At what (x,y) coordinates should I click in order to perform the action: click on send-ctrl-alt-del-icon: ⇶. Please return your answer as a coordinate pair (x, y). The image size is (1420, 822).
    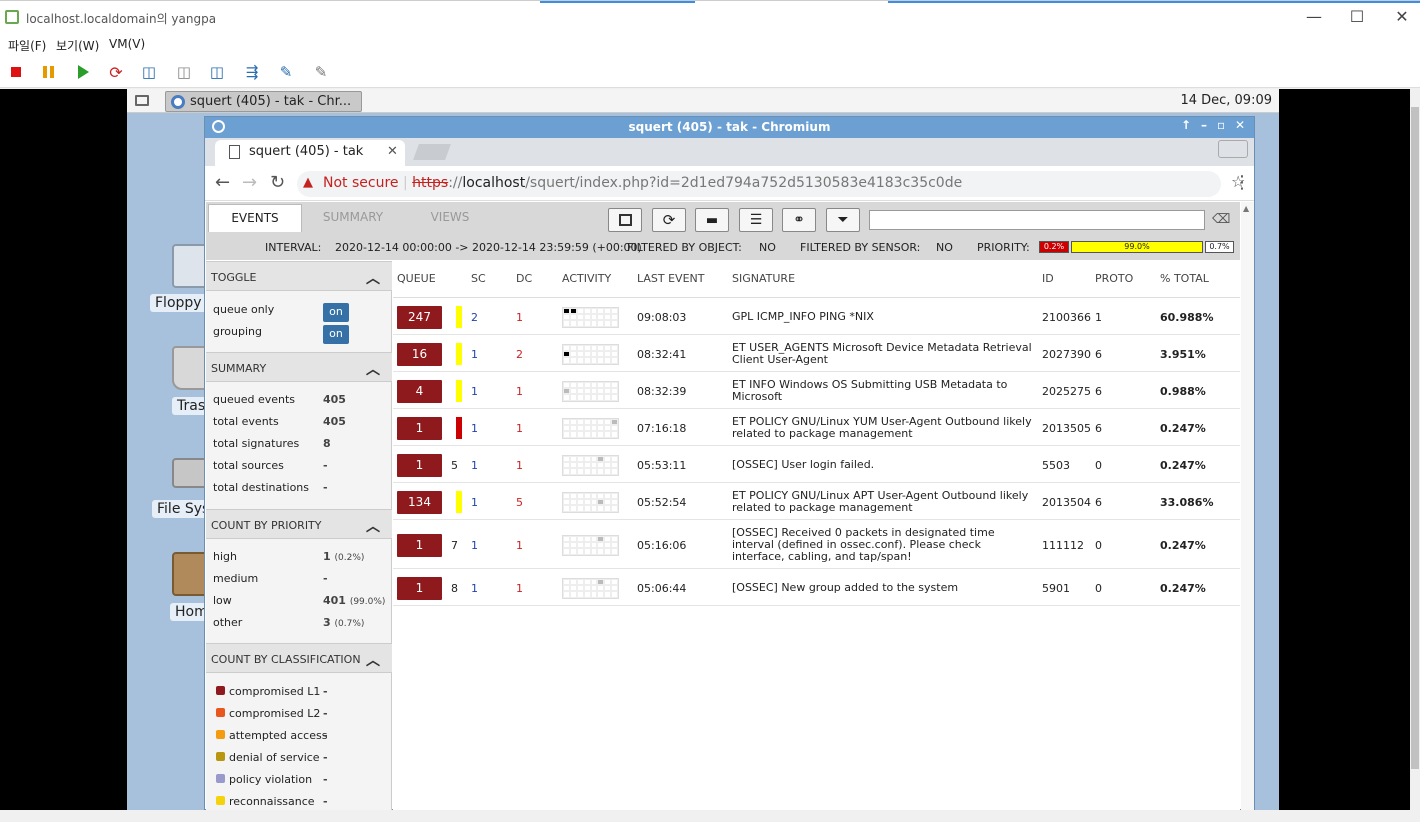
    Looking at the image, I should click on (252, 72).